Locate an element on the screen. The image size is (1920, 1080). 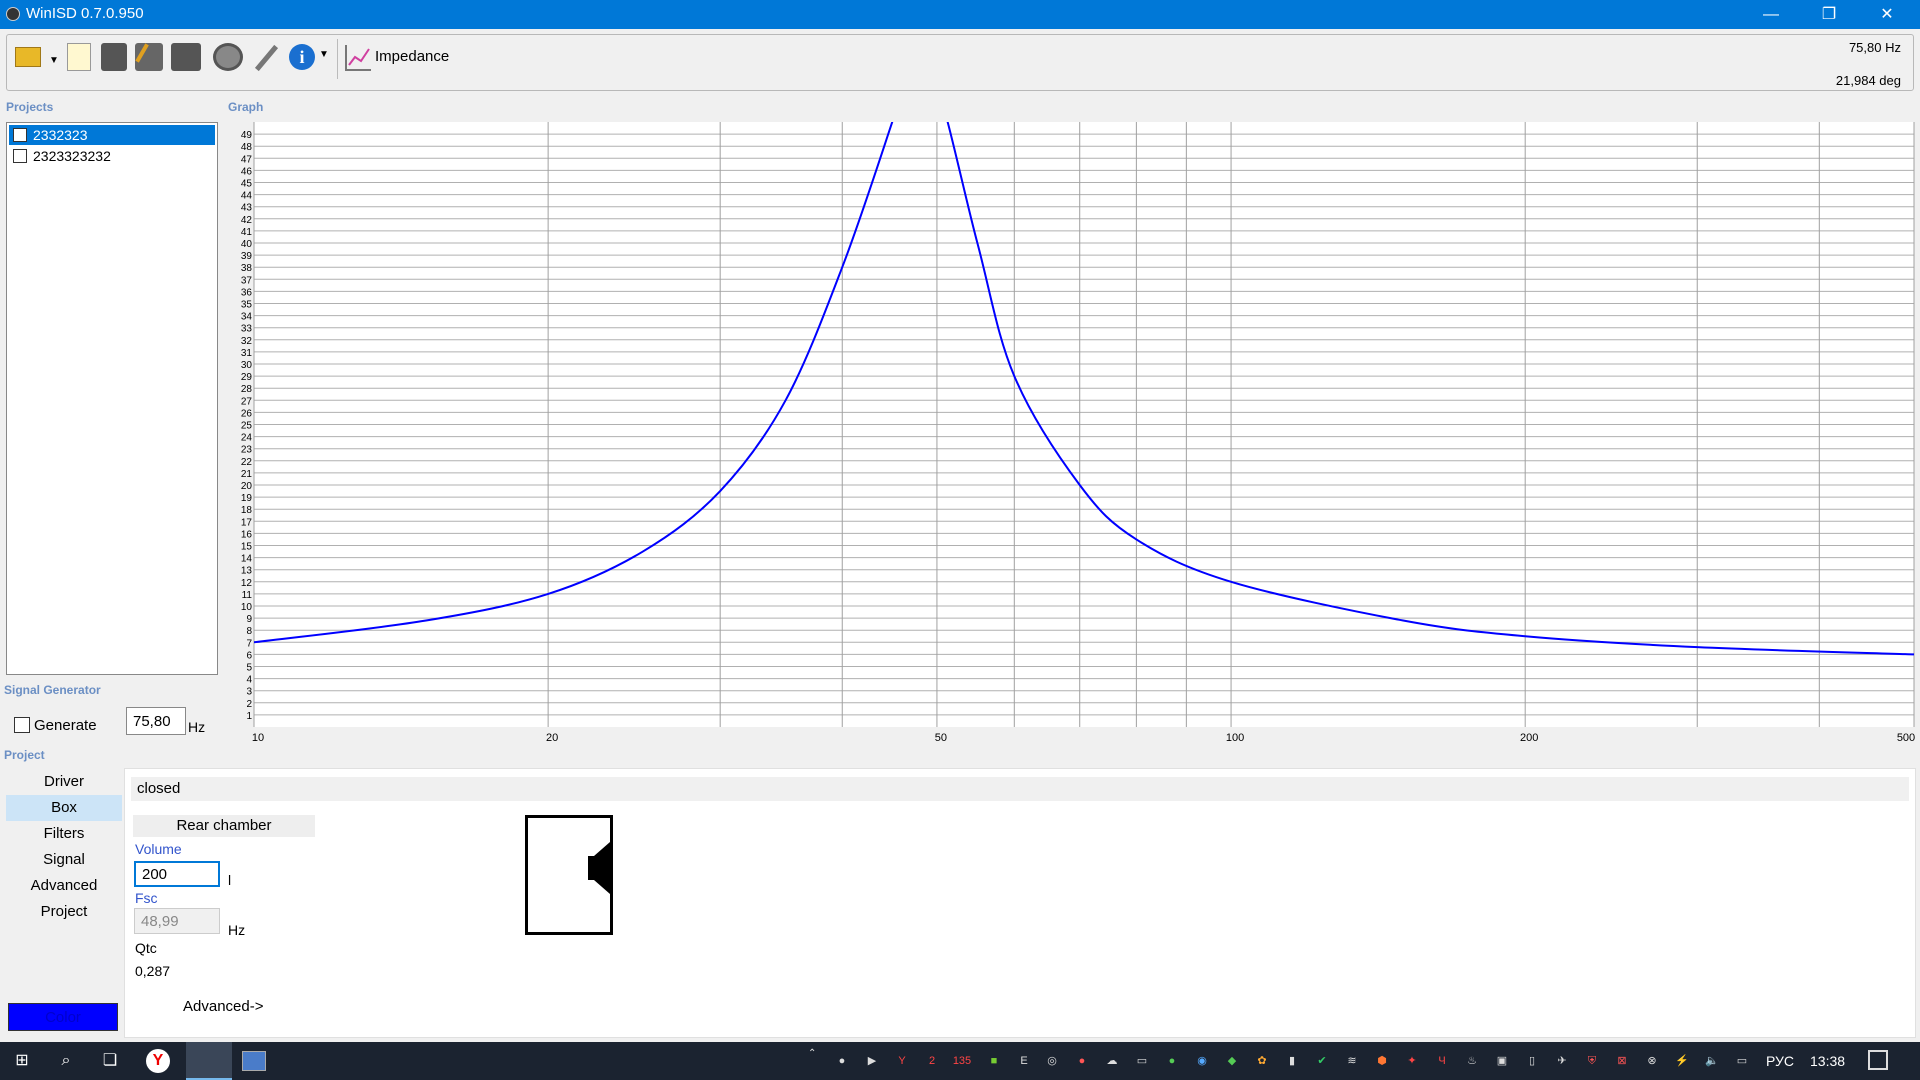
open-folder-icon is located at coordinates (28, 57).